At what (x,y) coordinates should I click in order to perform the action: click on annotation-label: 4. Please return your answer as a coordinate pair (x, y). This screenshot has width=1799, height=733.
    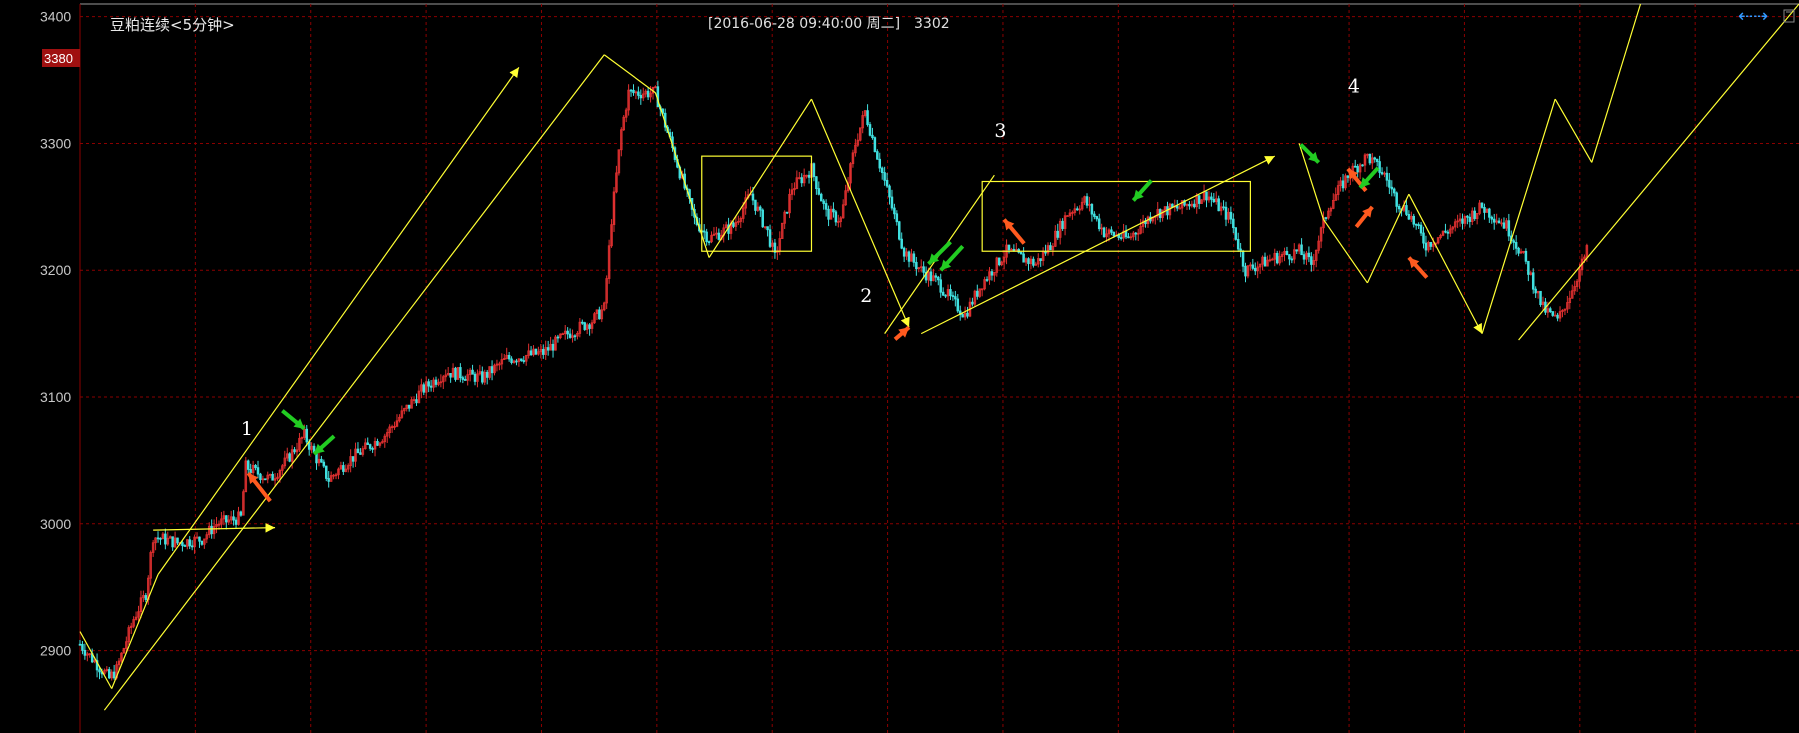
    Looking at the image, I should click on (1354, 87).